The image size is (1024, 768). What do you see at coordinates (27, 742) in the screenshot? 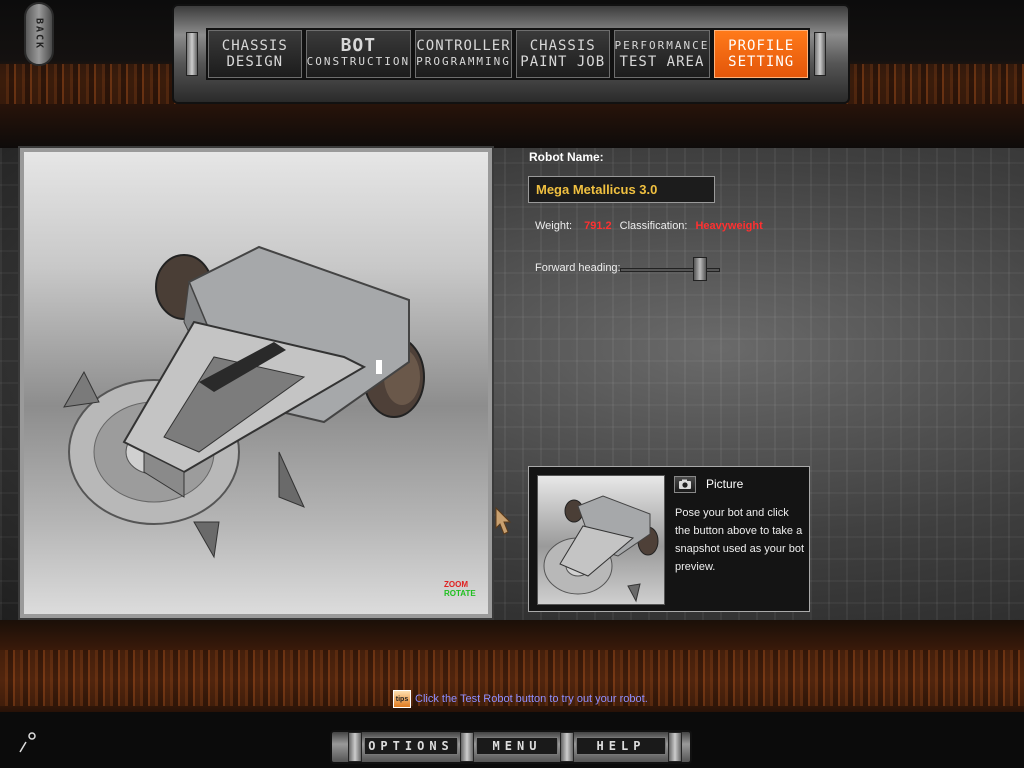
I see `power-icon` at bounding box center [27, 742].